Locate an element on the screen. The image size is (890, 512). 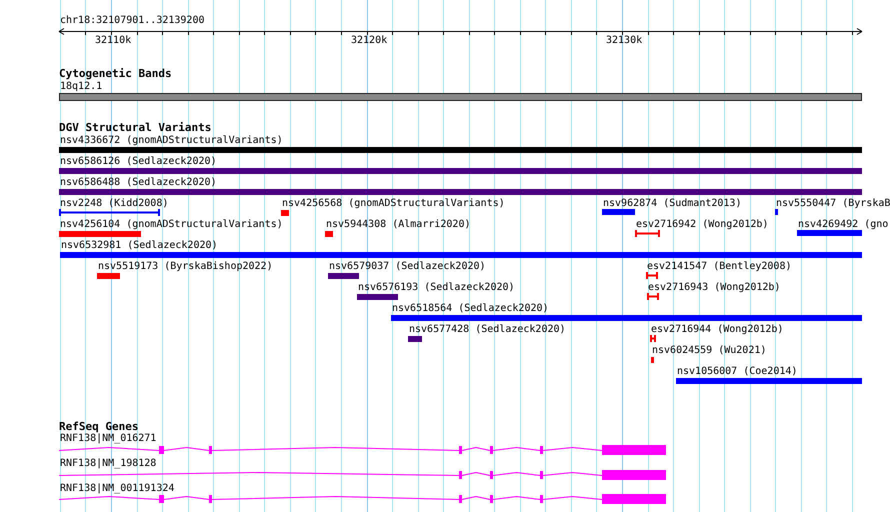
tick-label: 32130k is located at coordinates (624, 40).